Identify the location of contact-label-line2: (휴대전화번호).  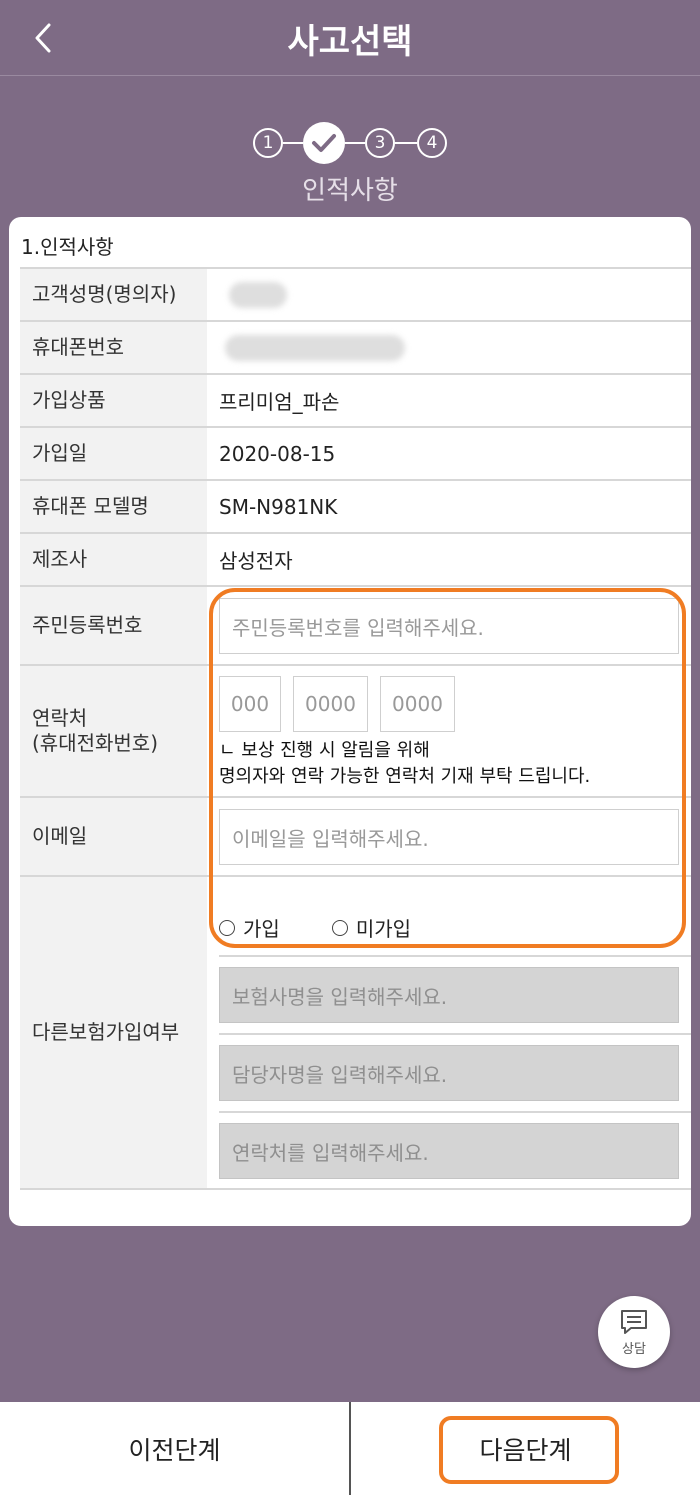
(95, 743).